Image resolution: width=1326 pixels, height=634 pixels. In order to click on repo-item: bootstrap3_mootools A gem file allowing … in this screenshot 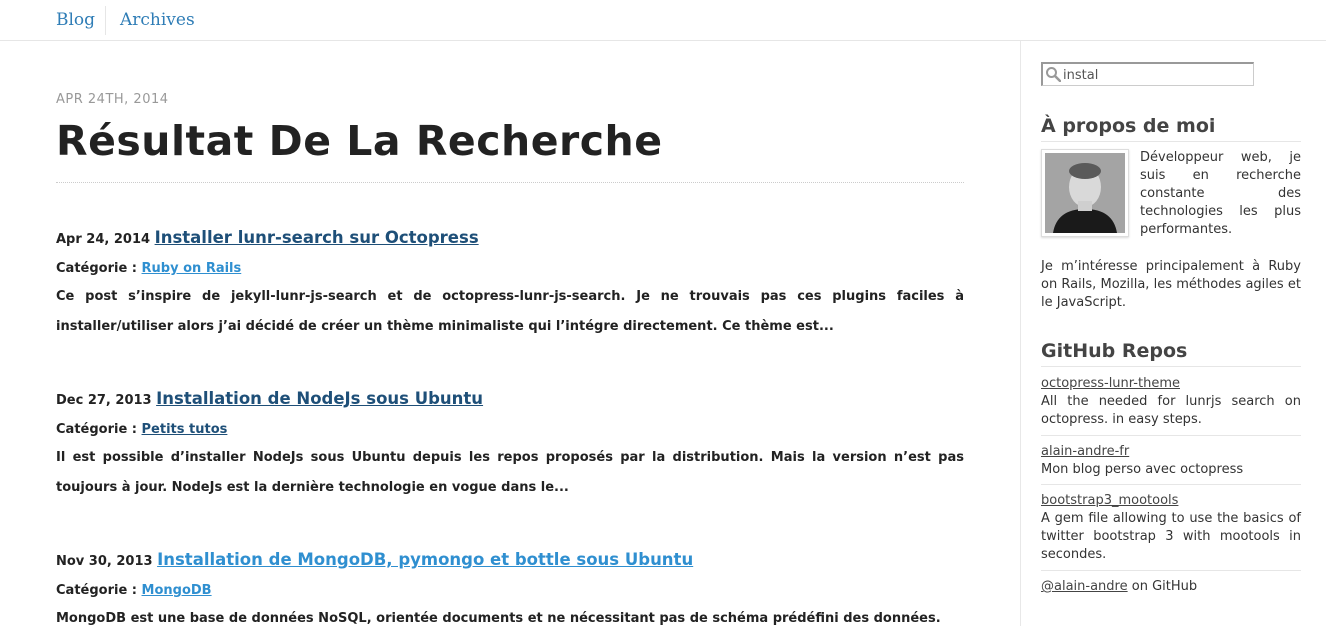, I will do `click(1171, 528)`.